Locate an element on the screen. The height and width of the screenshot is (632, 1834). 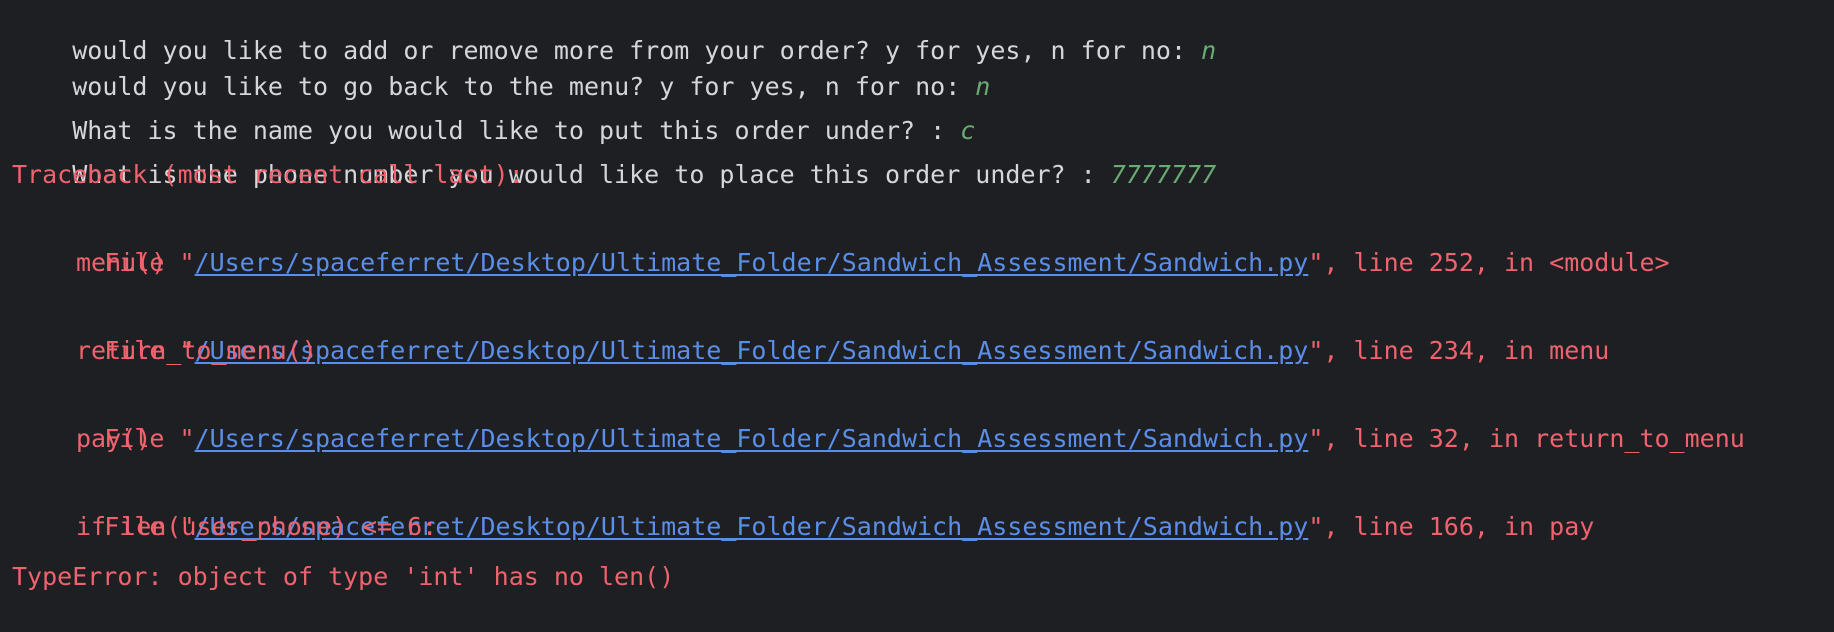
traceback-code-line: if len(user_phone) <= 6: is located at coordinates (257, 526).